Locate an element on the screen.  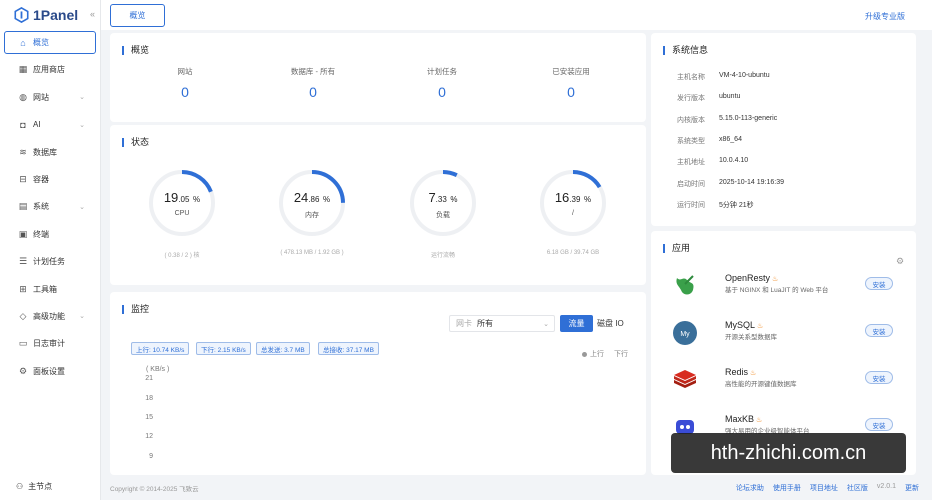
info-value: 2025-10-14 19:16:39 is located at coordinates (751, 182).